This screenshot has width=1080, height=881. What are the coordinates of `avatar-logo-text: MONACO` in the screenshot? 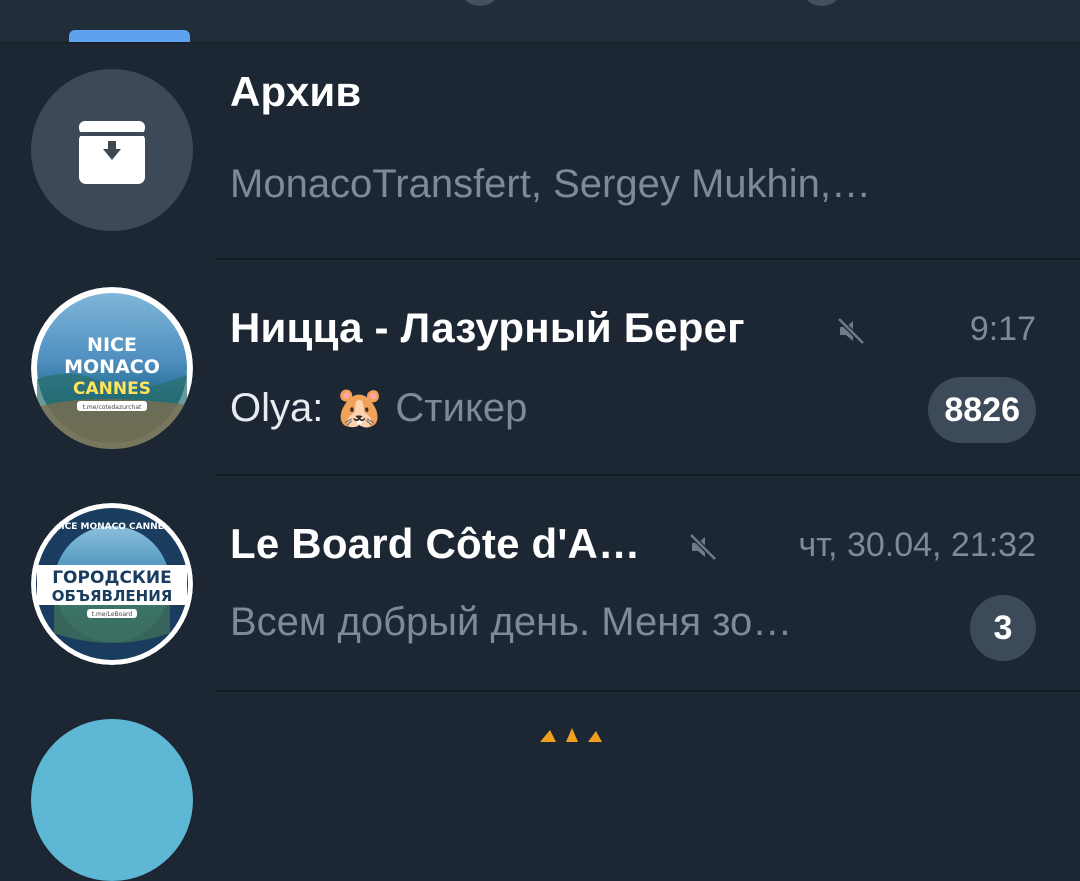 It's located at (112, 367).